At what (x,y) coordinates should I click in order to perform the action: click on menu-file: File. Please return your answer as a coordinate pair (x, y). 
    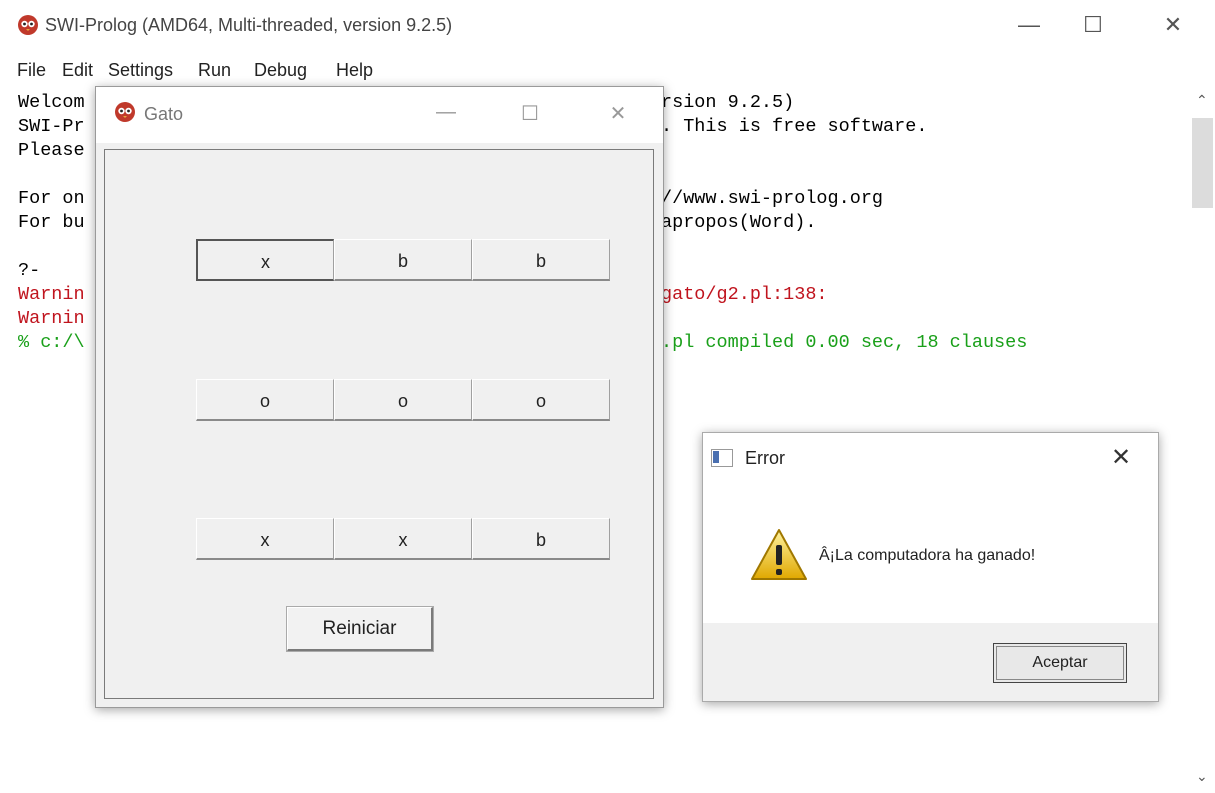
    Looking at the image, I should click on (31, 70).